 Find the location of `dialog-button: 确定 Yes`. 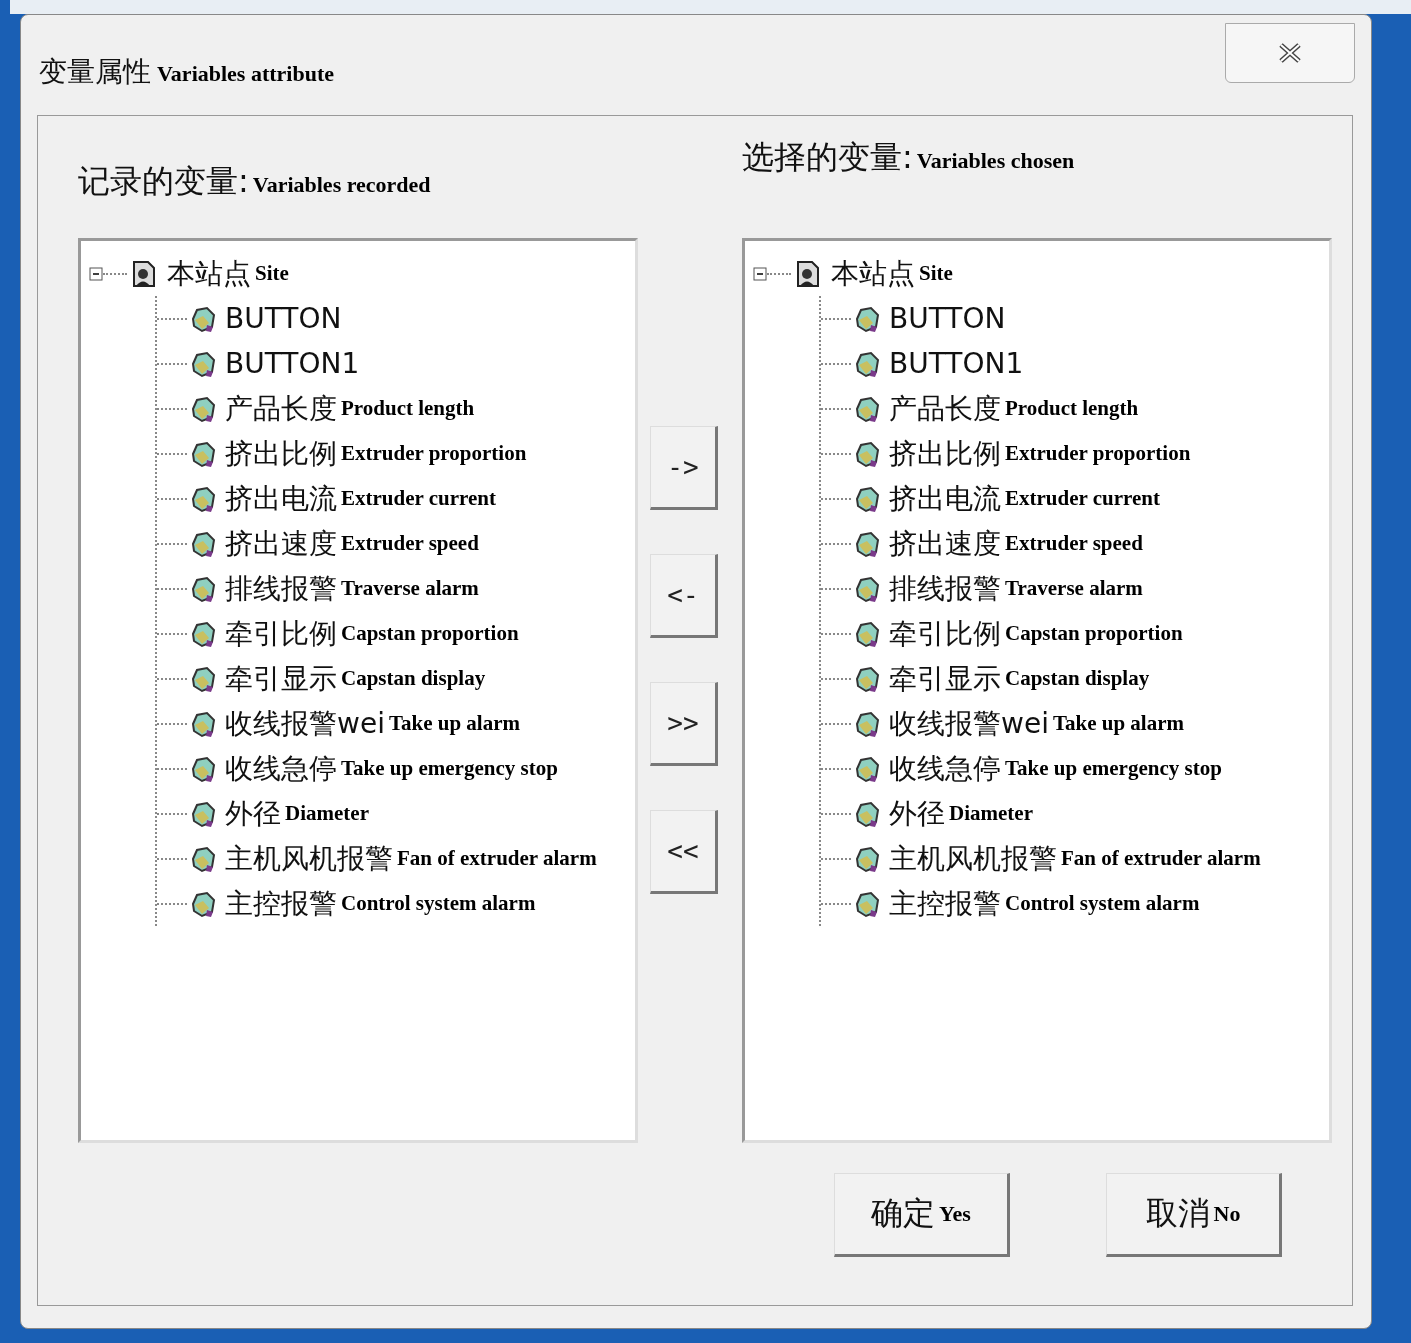

dialog-button: 确定 Yes is located at coordinates (922, 1215).